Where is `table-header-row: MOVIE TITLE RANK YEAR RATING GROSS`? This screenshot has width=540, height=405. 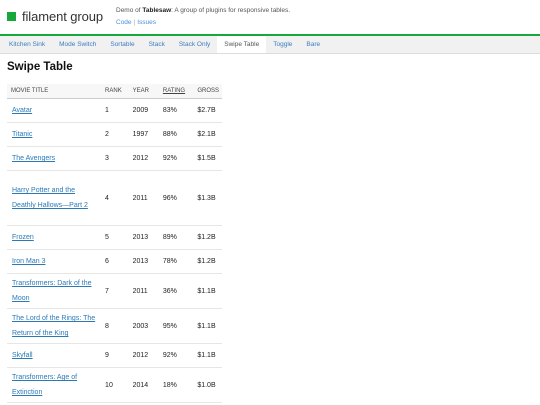
table-header-row: MOVIE TITLE RANK YEAR RATING GROSS is located at coordinates (114, 91).